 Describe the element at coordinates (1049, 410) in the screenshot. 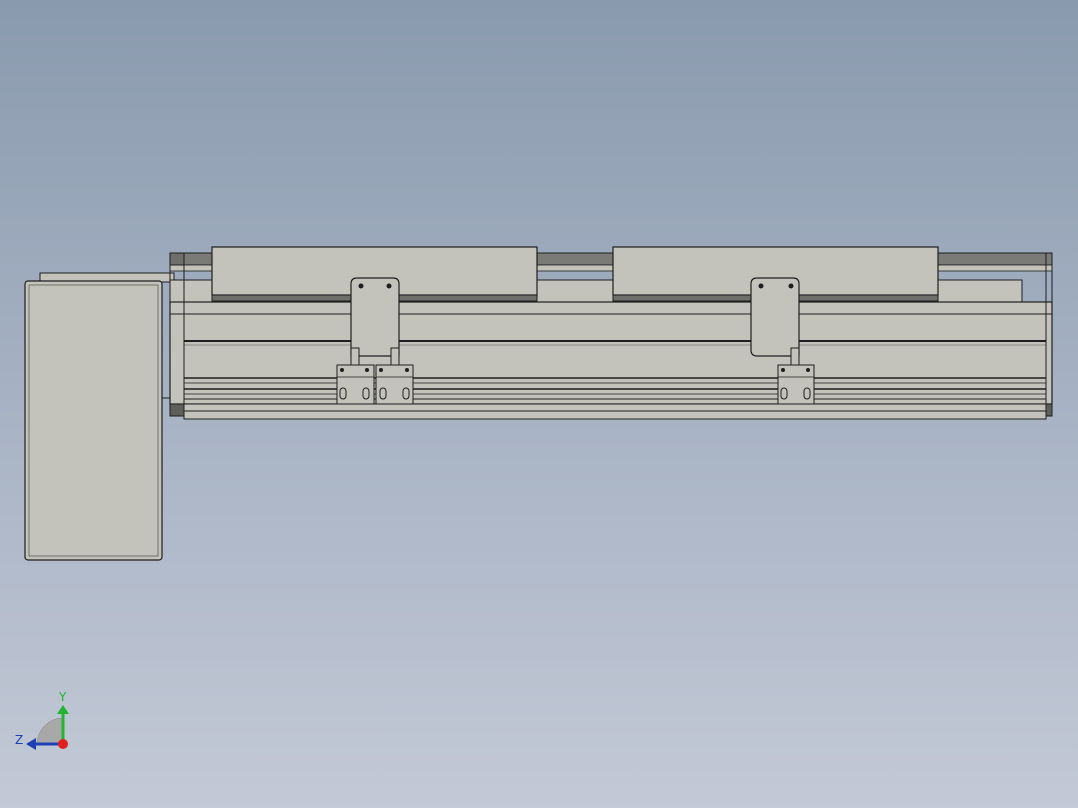

I see `right-end-cap-dark` at that location.